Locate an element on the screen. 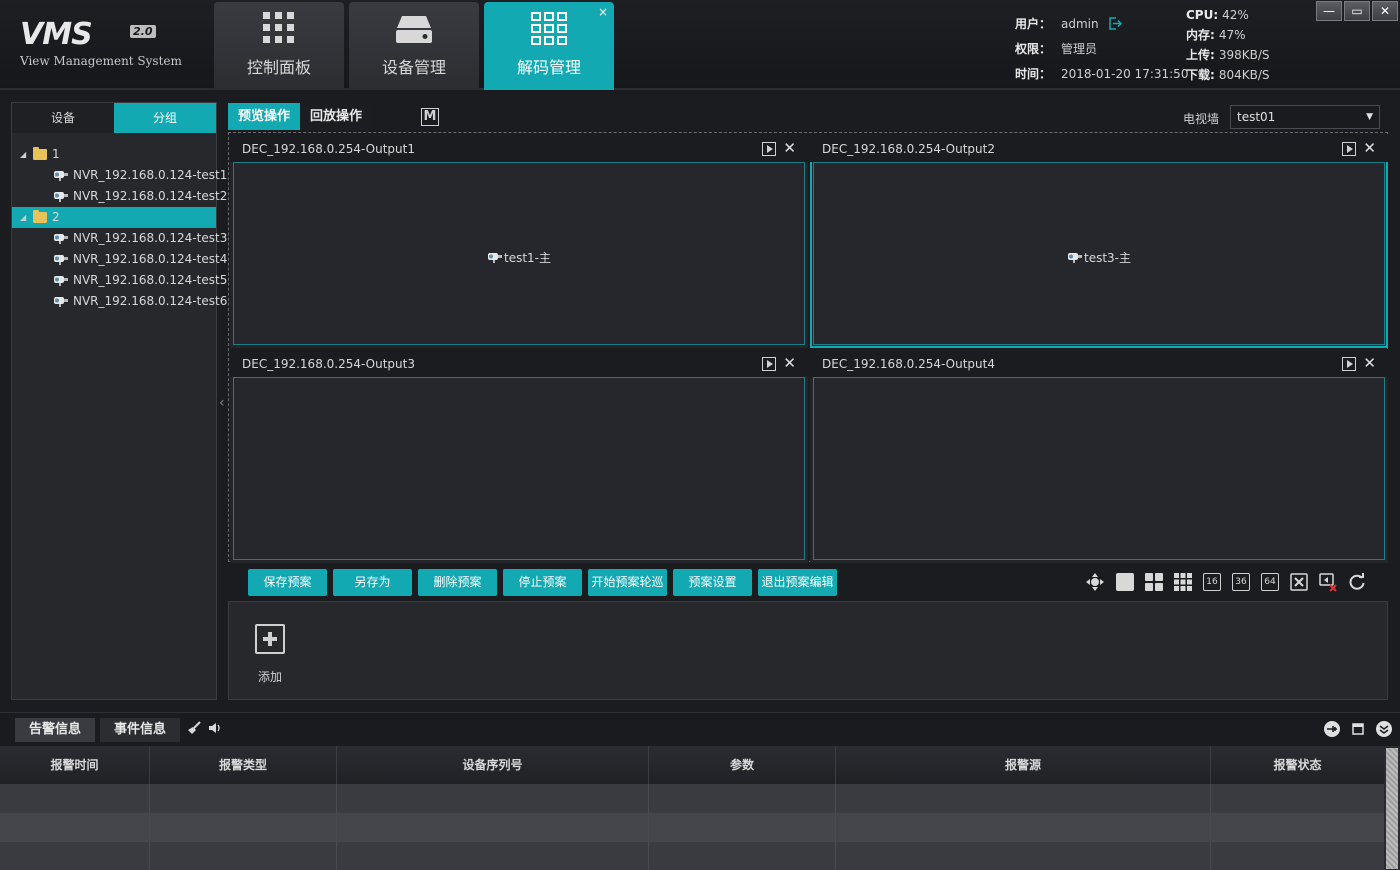  plan-settings-button: 预案设置 is located at coordinates (712, 582).